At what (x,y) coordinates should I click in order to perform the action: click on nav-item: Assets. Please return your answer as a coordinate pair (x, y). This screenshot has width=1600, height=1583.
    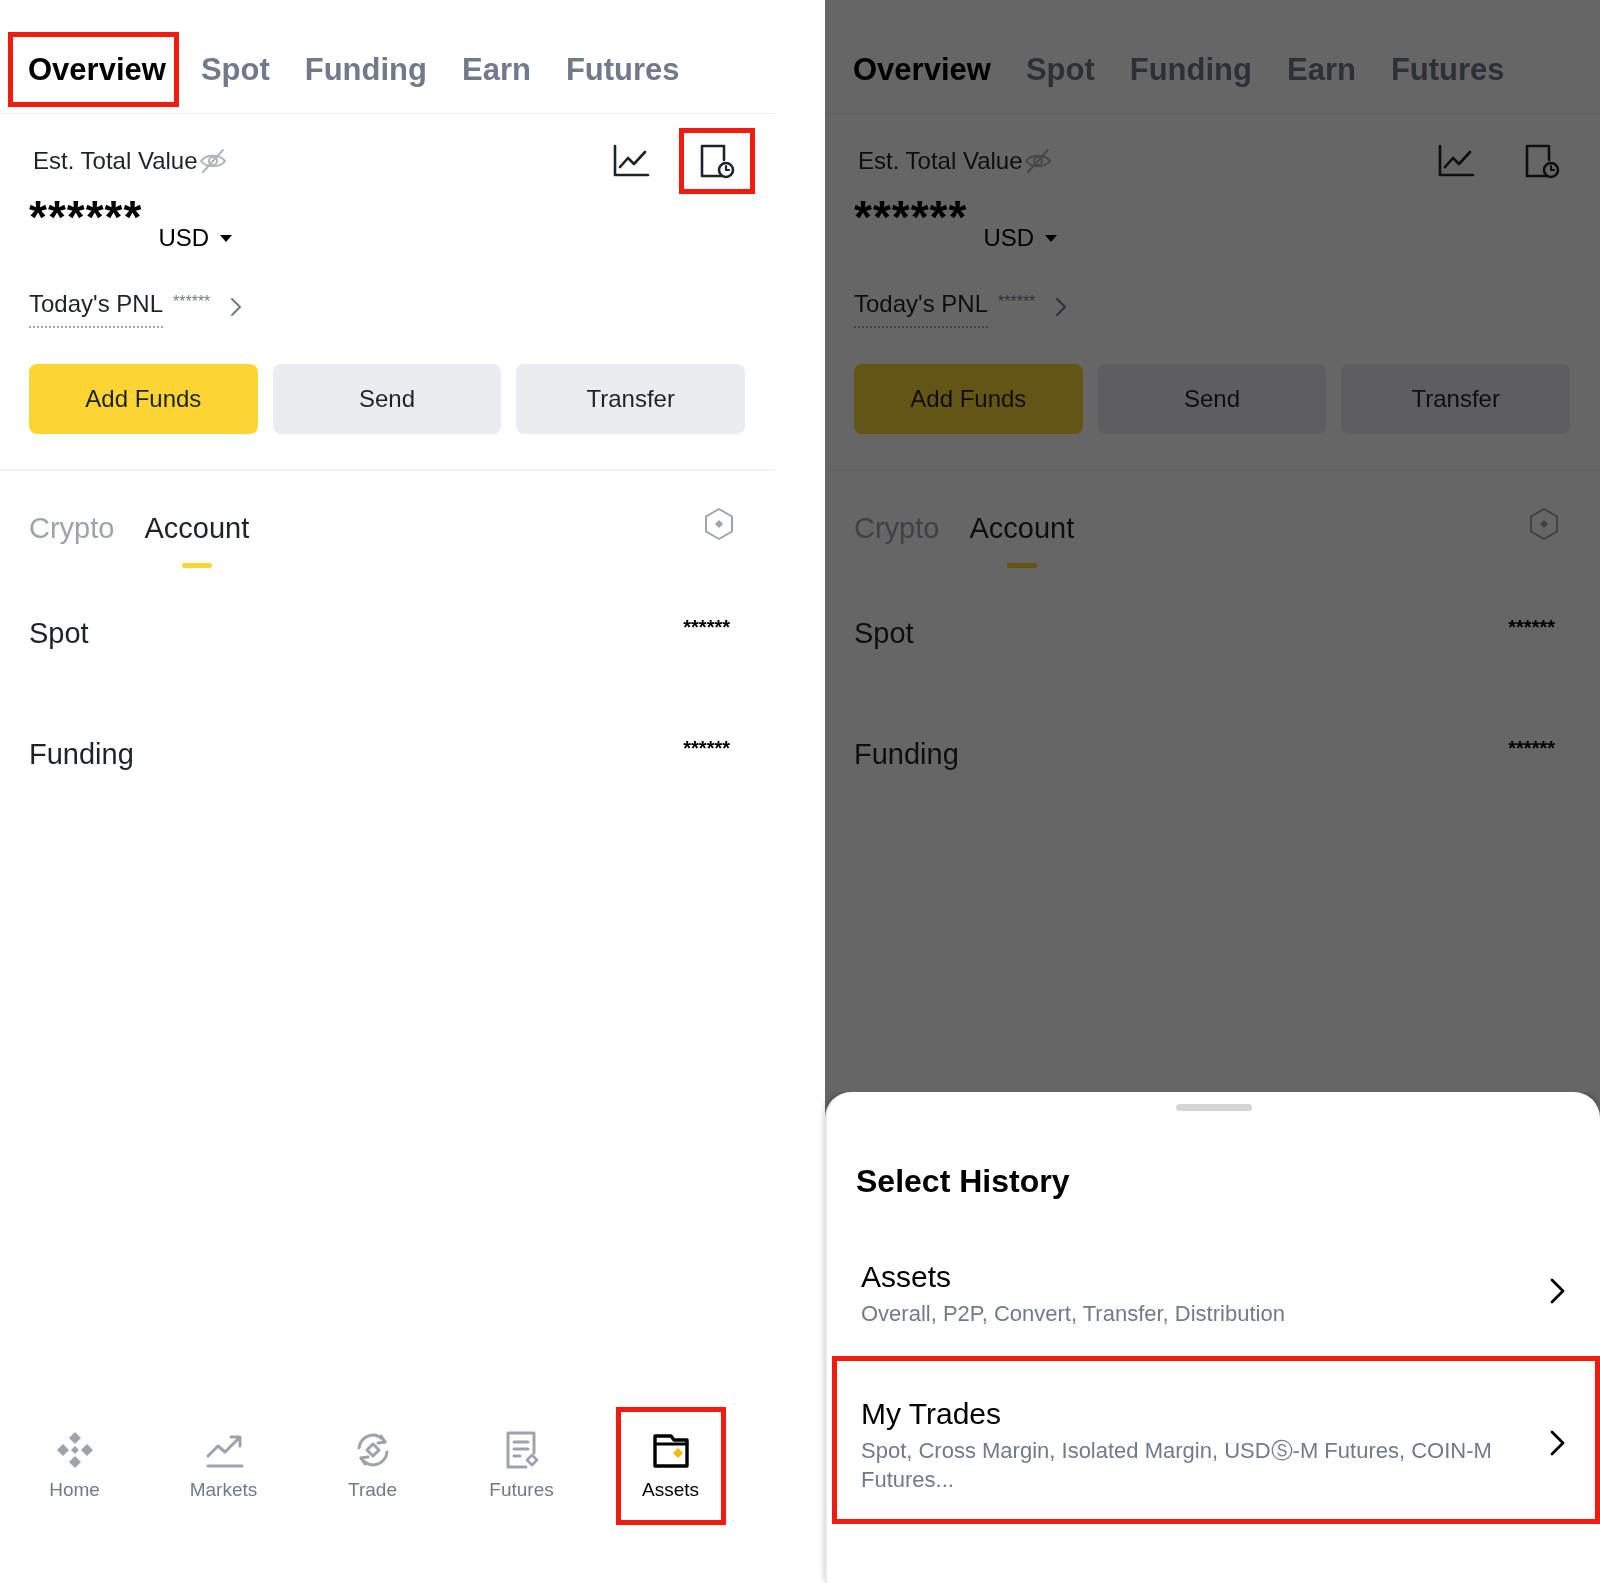
    Looking at the image, I should click on (670, 1465).